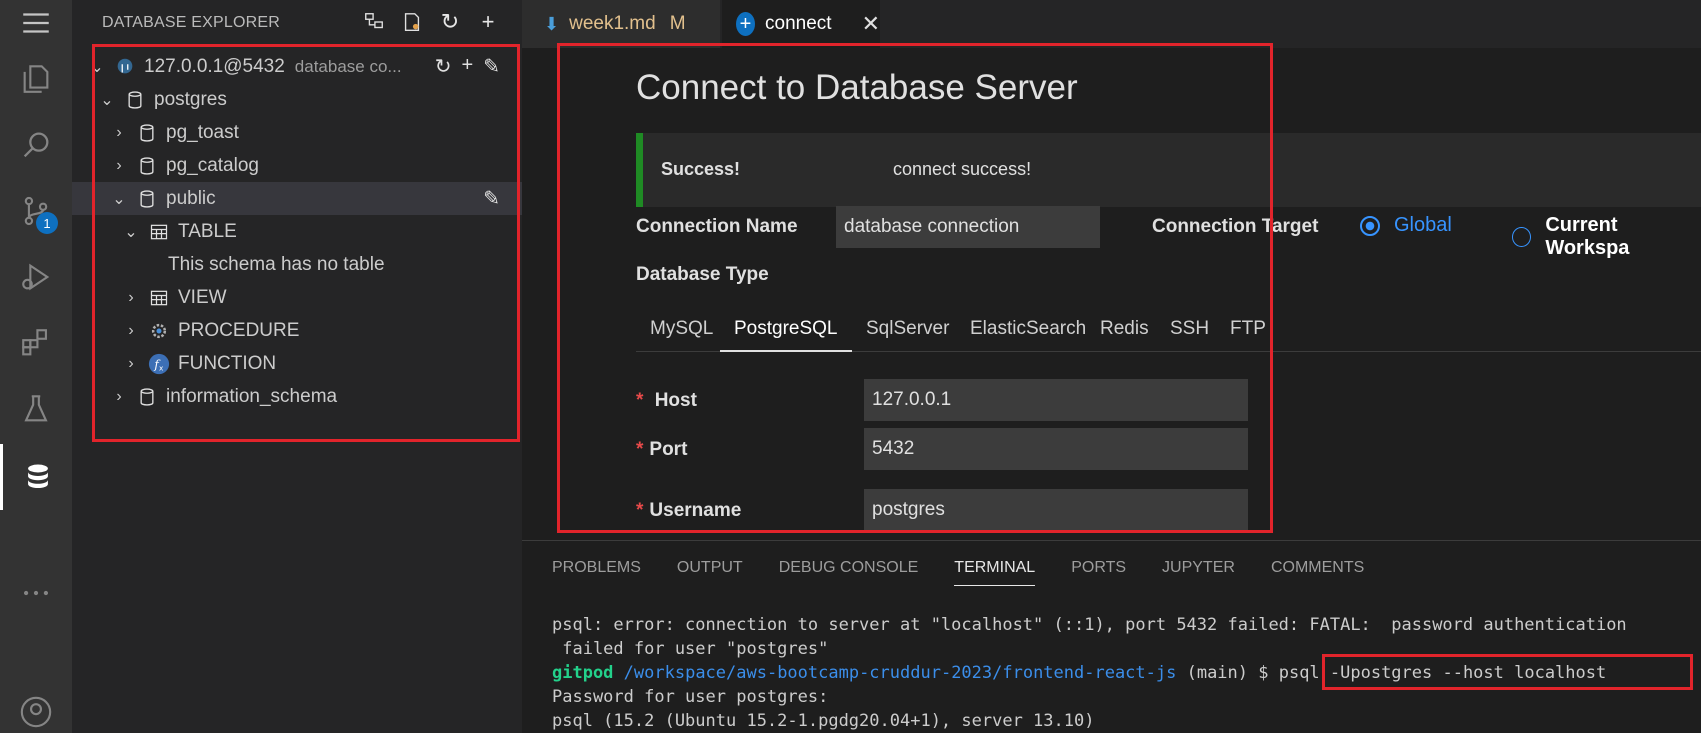 This screenshot has width=1701, height=733. I want to click on tree-item-table: ⌄ TABLE, so click(297, 231).